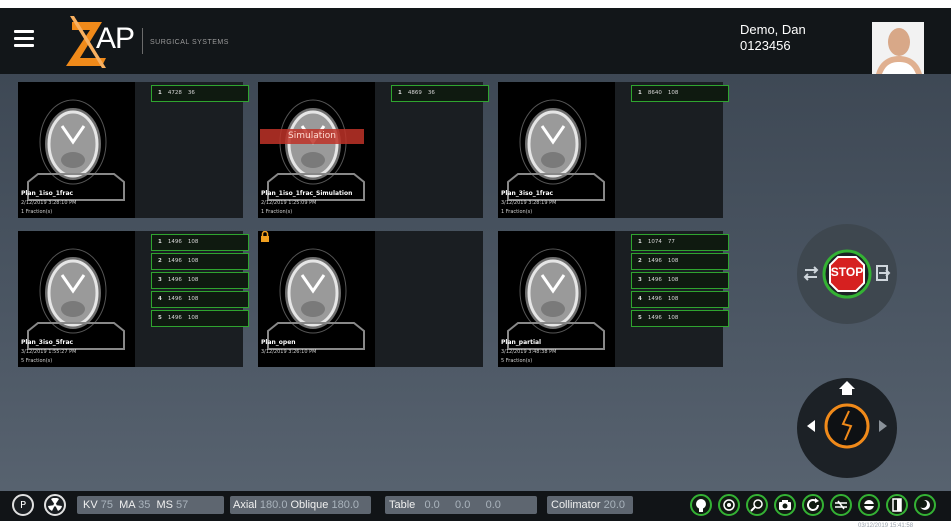  What do you see at coordinates (475, 4) in the screenshot?
I see `top-strip` at bounding box center [475, 4].